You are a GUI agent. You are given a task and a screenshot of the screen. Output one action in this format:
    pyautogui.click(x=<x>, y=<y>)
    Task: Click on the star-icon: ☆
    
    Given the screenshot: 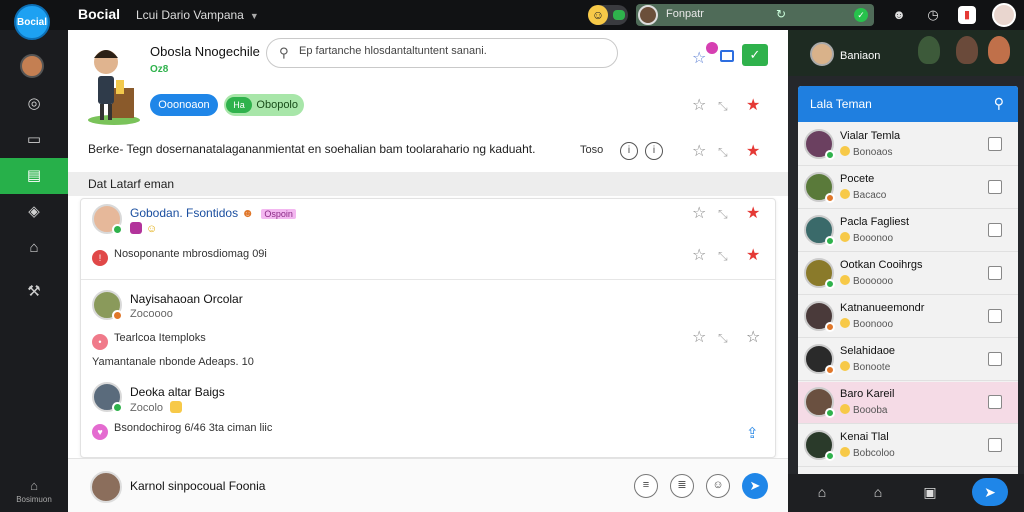 What is the action you would take?
    pyautogui.click(x=699, y=58)
    